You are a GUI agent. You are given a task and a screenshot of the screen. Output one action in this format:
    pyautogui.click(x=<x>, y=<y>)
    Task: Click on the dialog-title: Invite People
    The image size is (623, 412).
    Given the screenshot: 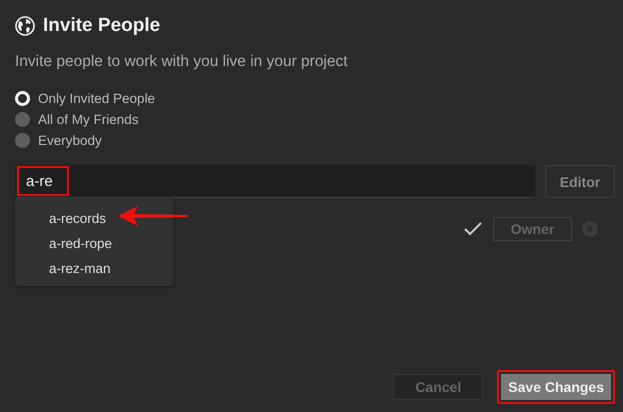 What is the action you would take?
    pyautogui.click(x=101, y=26)
    